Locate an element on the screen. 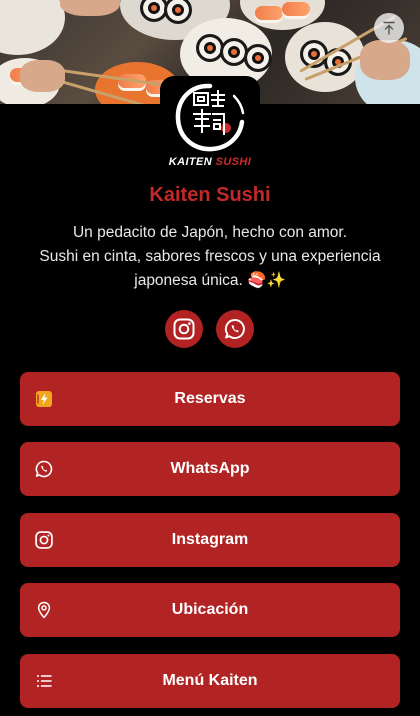  scroll-to-top-button is located at coordinates (389, 28).